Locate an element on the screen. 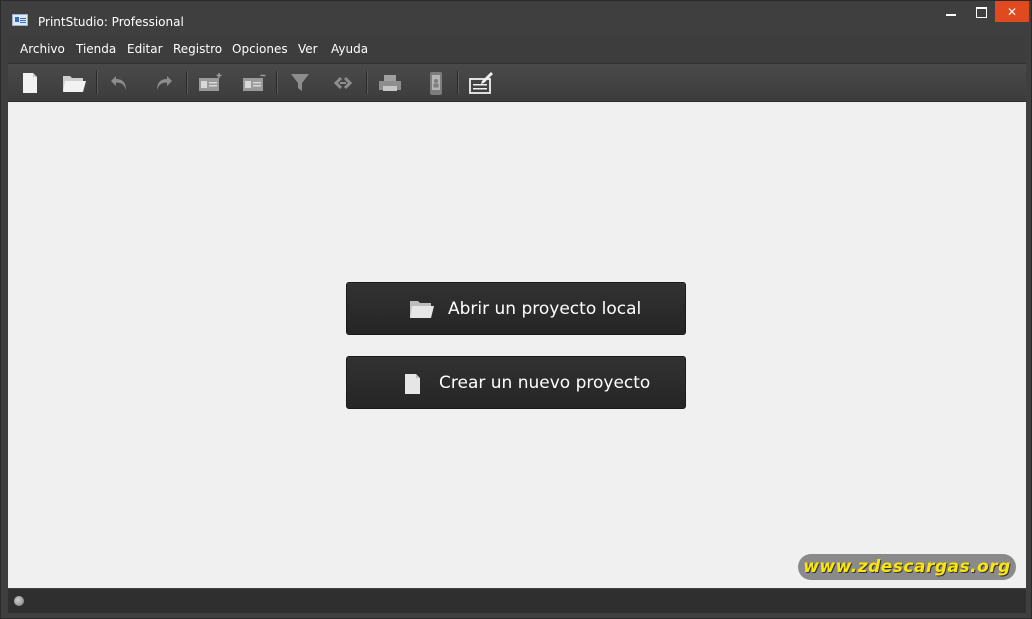 Image resolution: width=1032 pixels, height=619 pixels. link-icon is located at coordinates (343, 83).